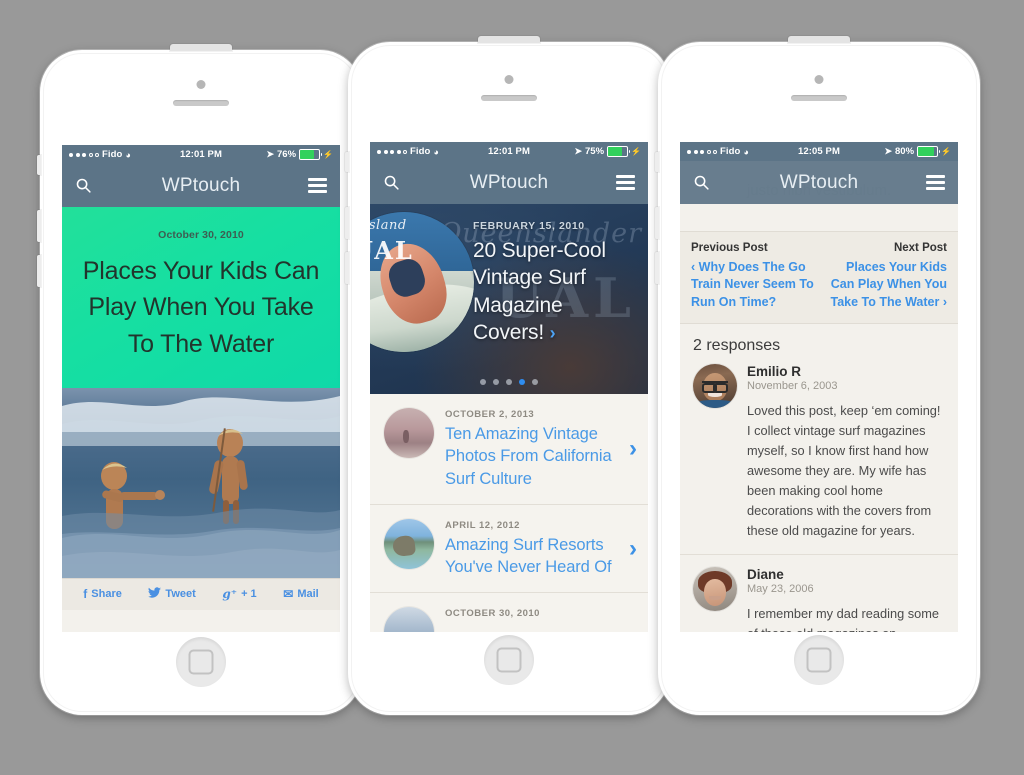 The height and width of the screenshot is (775, 1024). Describe the element at coordinates (201, 593) in the screenshot. I see `social-share-bar: f Share Tweet g⁺ + 1 ✉ Mail` at that location.